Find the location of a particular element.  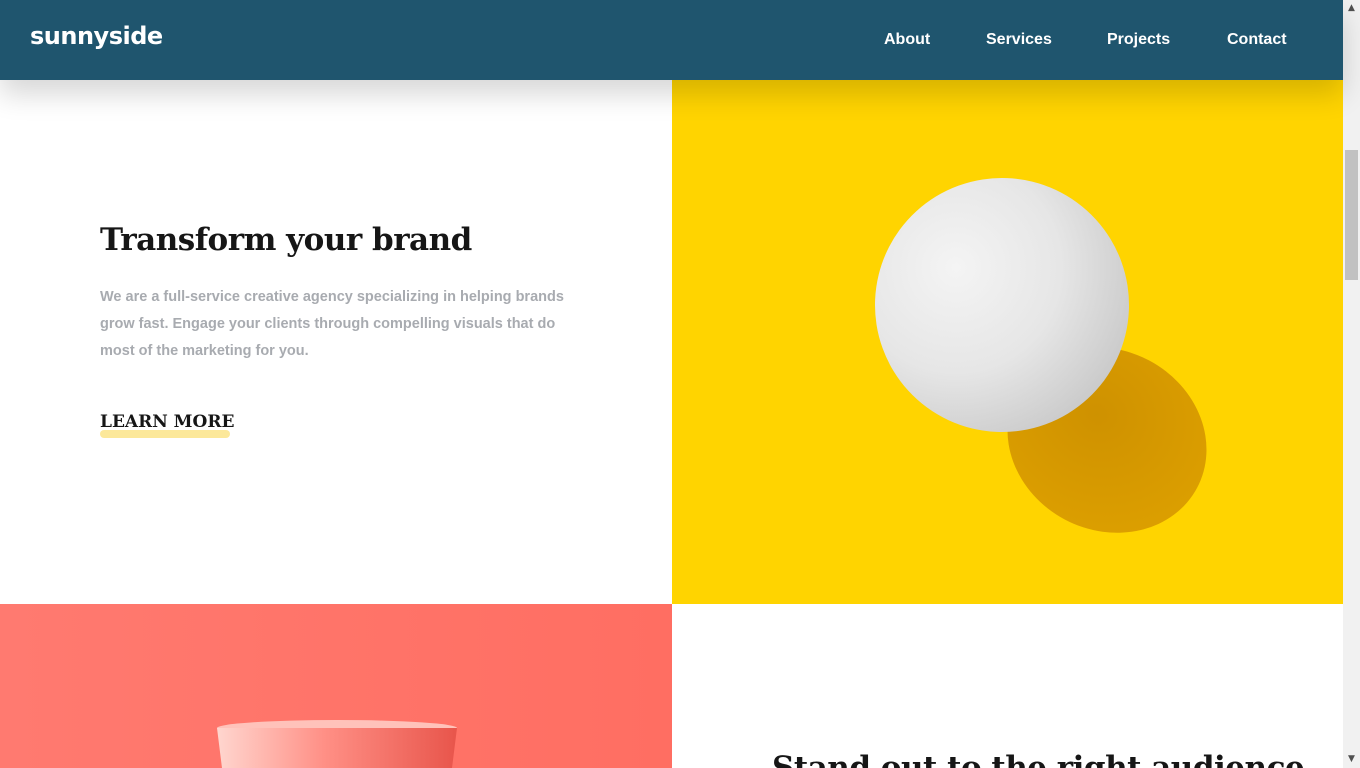

page-scrollbar: ▲ ▼ is located at coordinates (1351, 384).